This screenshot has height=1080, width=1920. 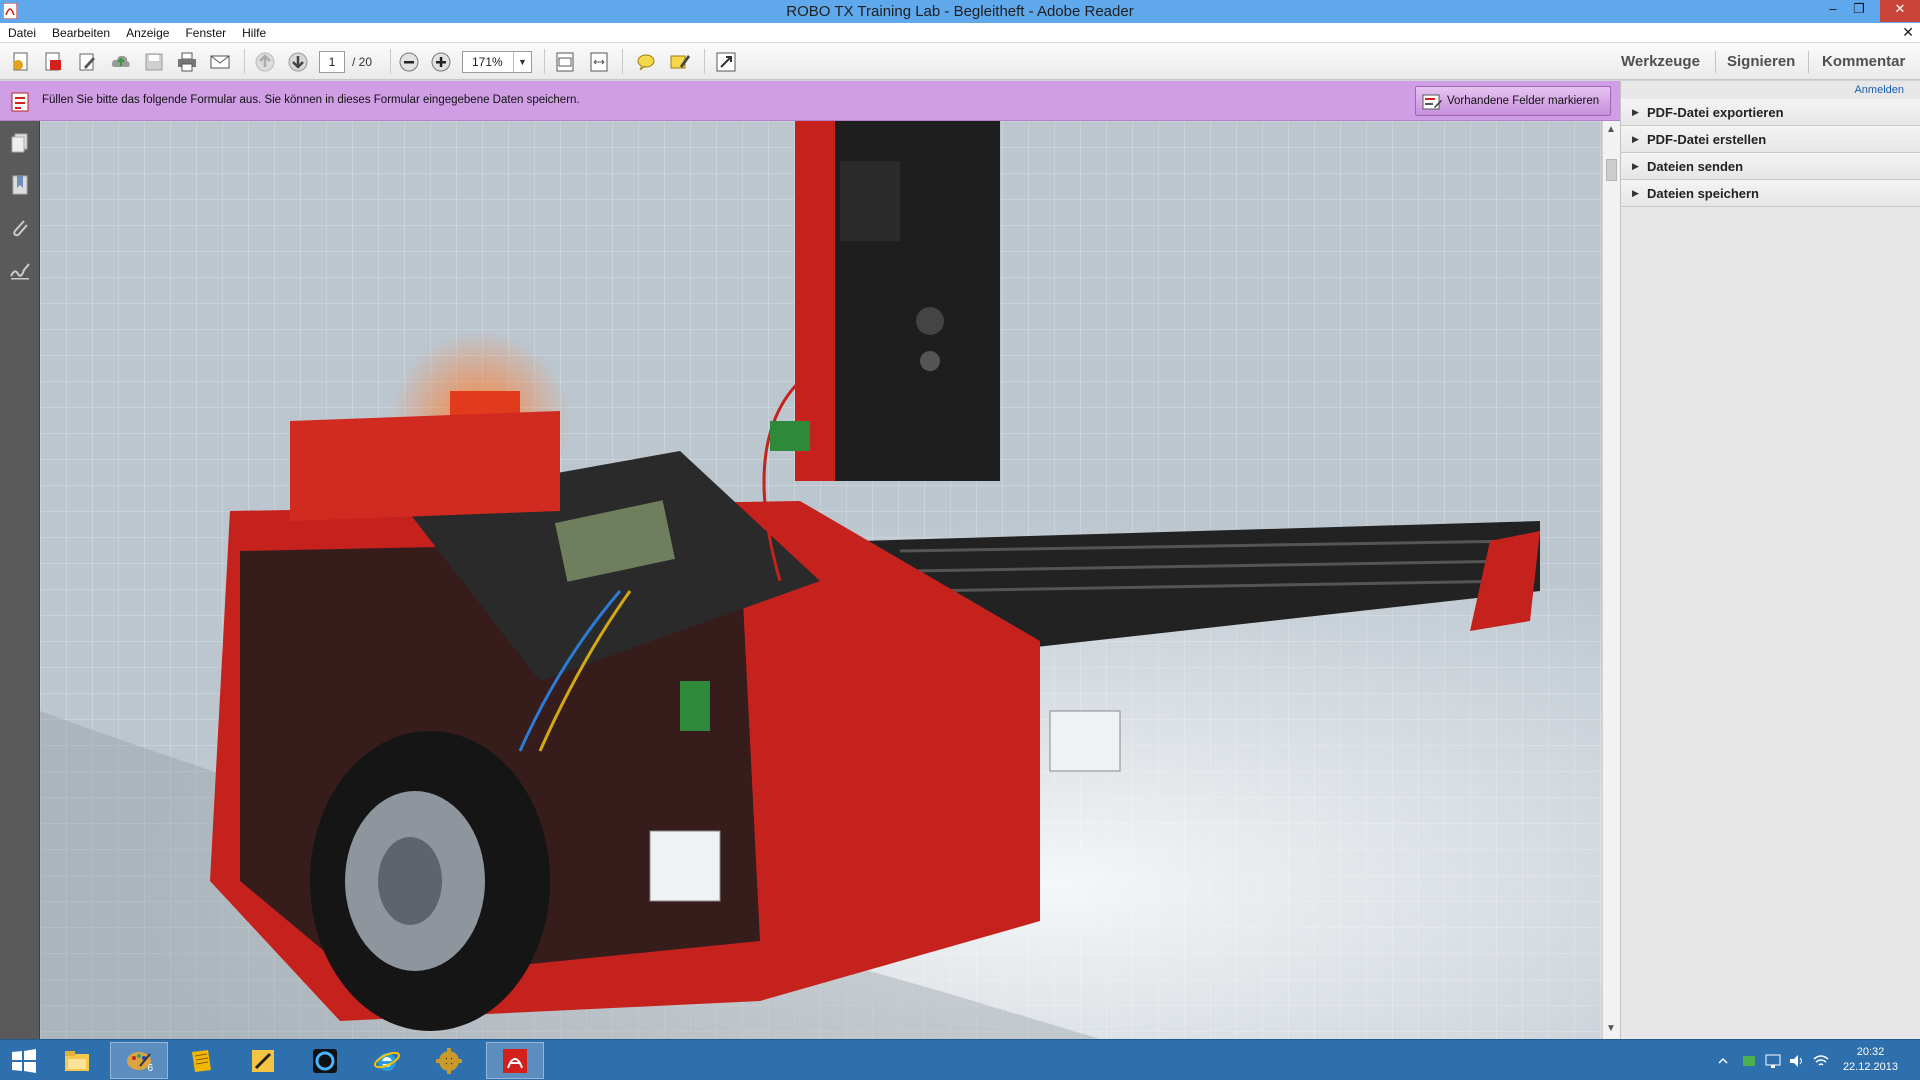 I want to click on create-pdf-button, so click(x=21, y=61).